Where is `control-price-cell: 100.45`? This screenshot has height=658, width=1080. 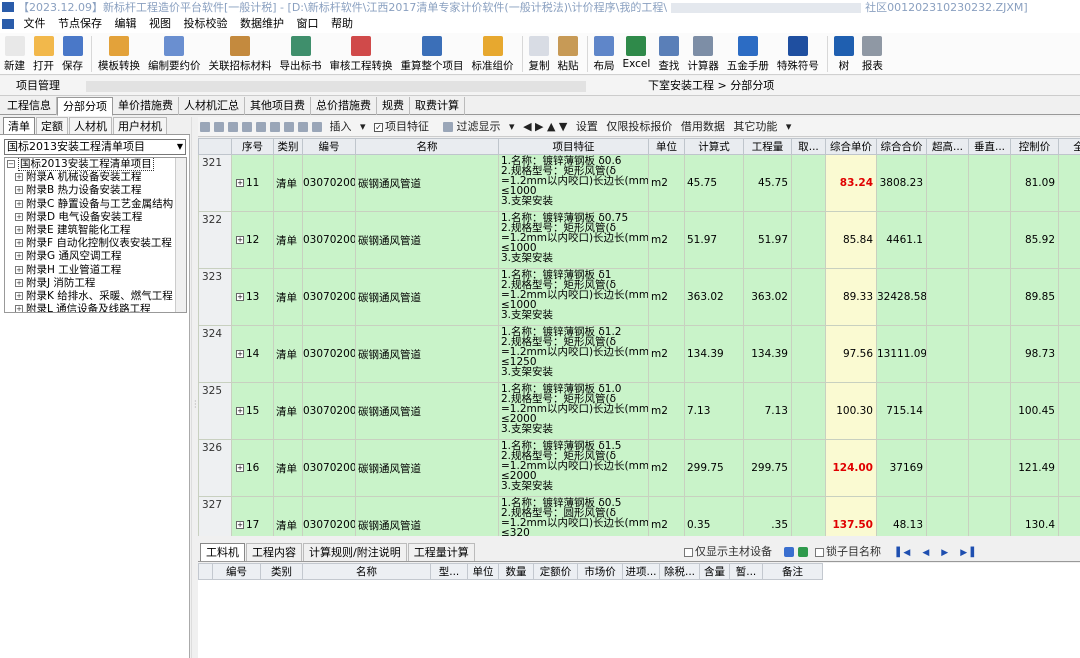 control-price-cell: 100.45 is located at coordinates (1034, 411).